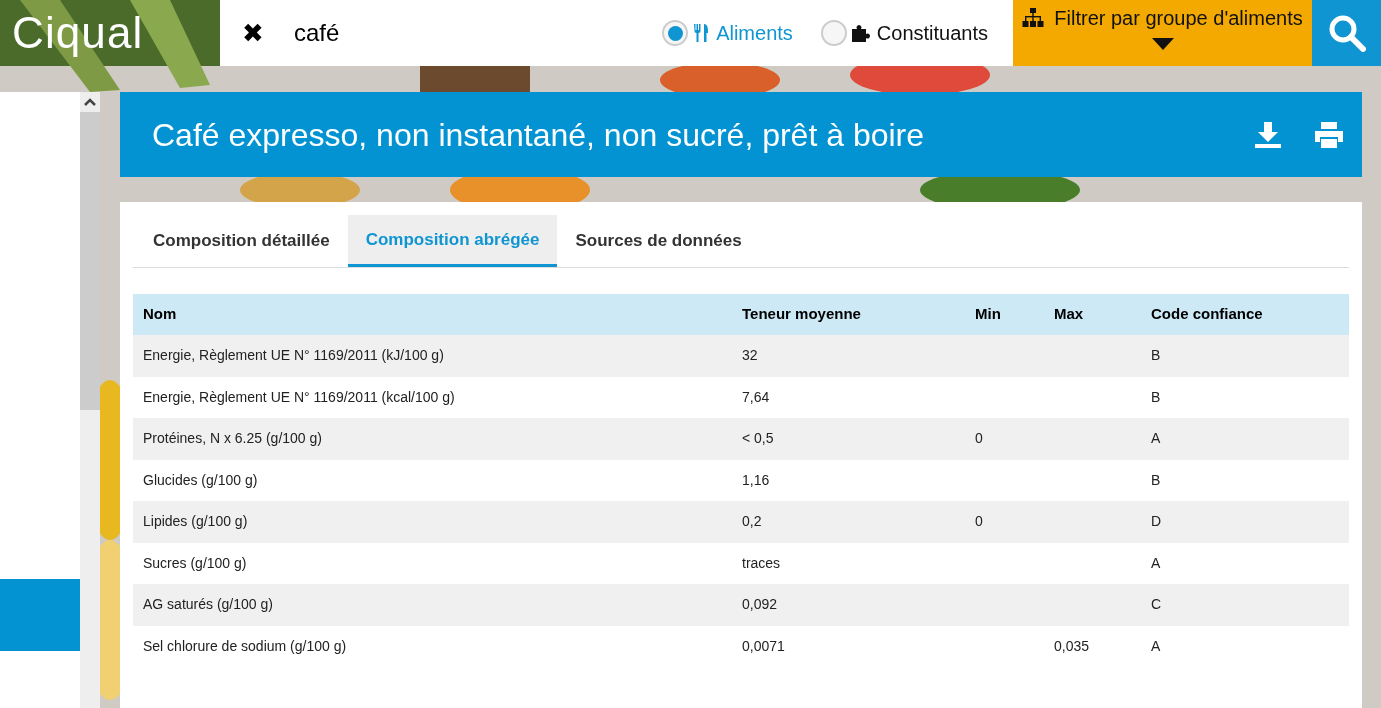  What do you see at coordinates (1033, 18) in the screenshot?
I see `hierarchy-icon` at bounding box center [1033, 18].